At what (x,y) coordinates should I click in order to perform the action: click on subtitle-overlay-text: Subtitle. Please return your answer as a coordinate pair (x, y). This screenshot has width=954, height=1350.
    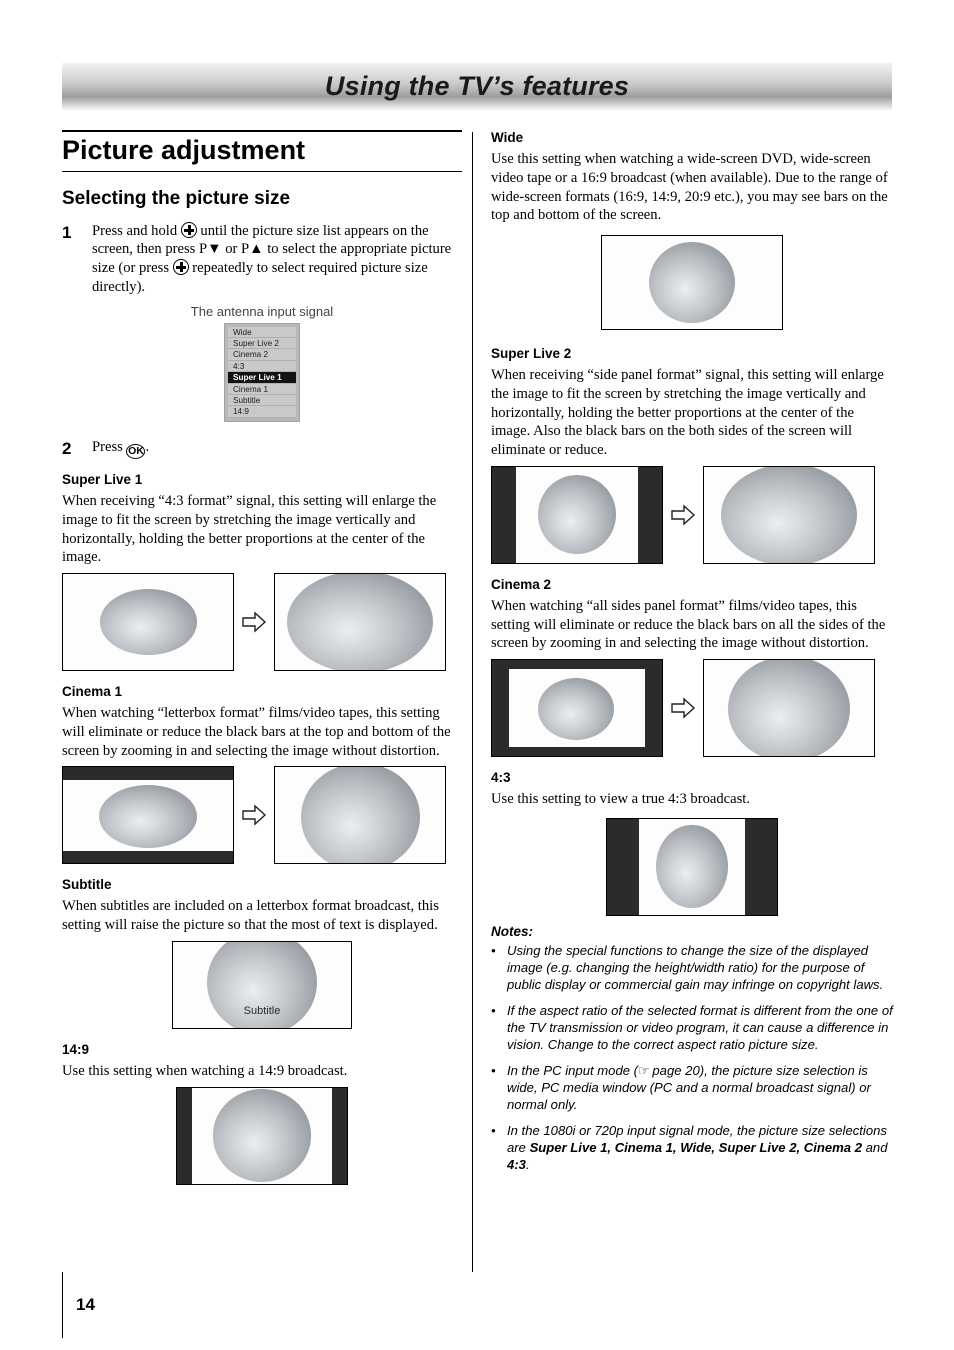
    Looking at the image, I should click on (262, 1010).